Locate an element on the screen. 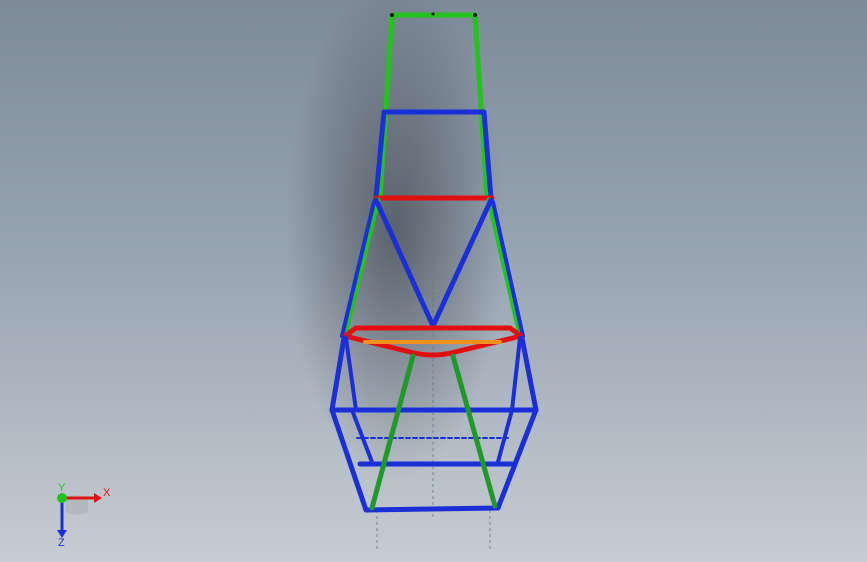 Image resolution: width=867 pixels, height=562 pixels. y-axis-dot is located at coordinates (62, 498).